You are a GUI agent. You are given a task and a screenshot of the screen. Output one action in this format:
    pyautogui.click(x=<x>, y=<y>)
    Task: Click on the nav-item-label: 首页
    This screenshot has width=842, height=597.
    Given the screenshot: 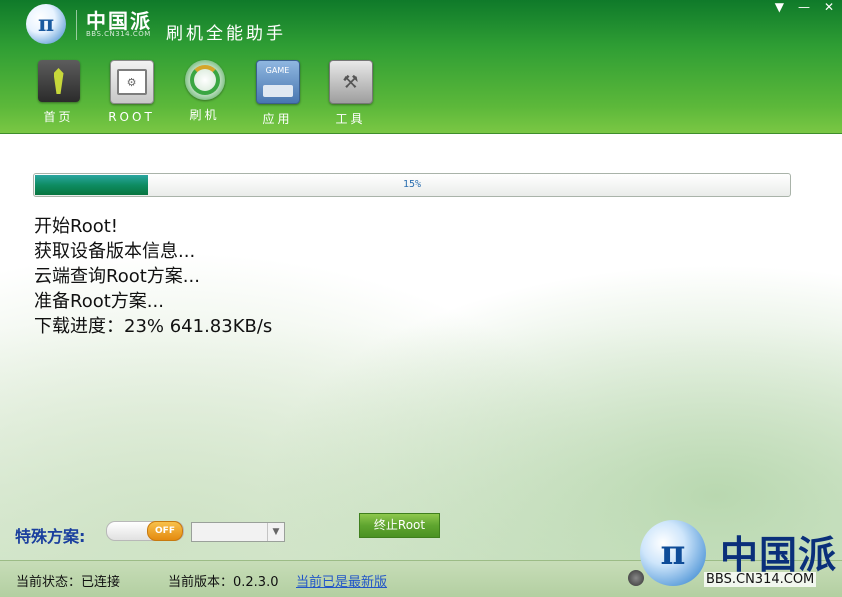 What is the action you would take?
    pyautogui.click(x=58, y=117)
    